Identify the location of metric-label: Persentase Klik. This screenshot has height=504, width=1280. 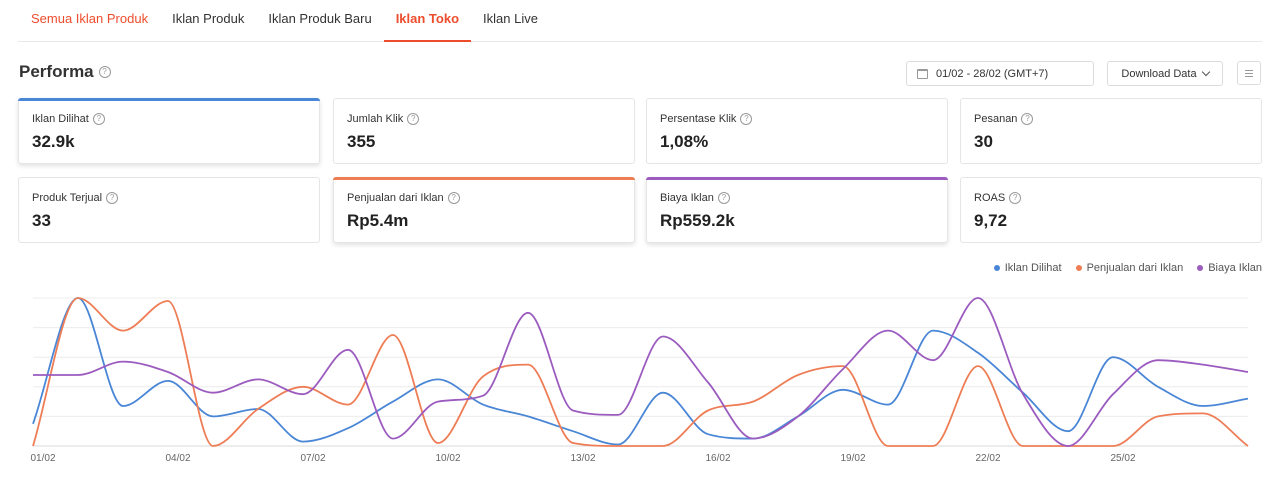
(698, 119).